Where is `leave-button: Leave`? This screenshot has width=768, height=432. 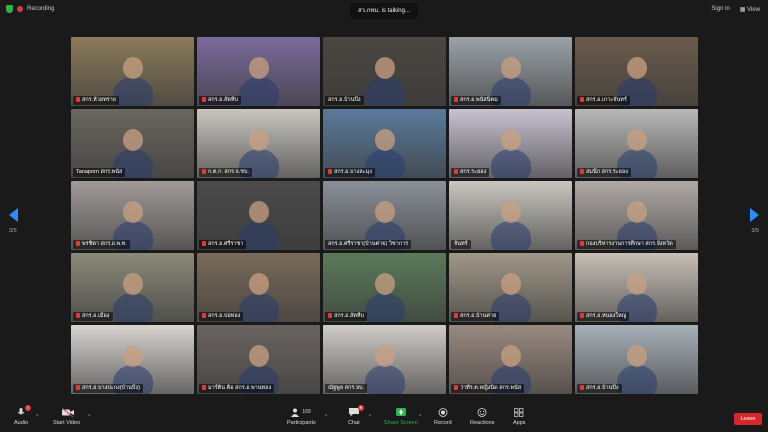
leave-button: Leave is located at coordinates (748, 419).